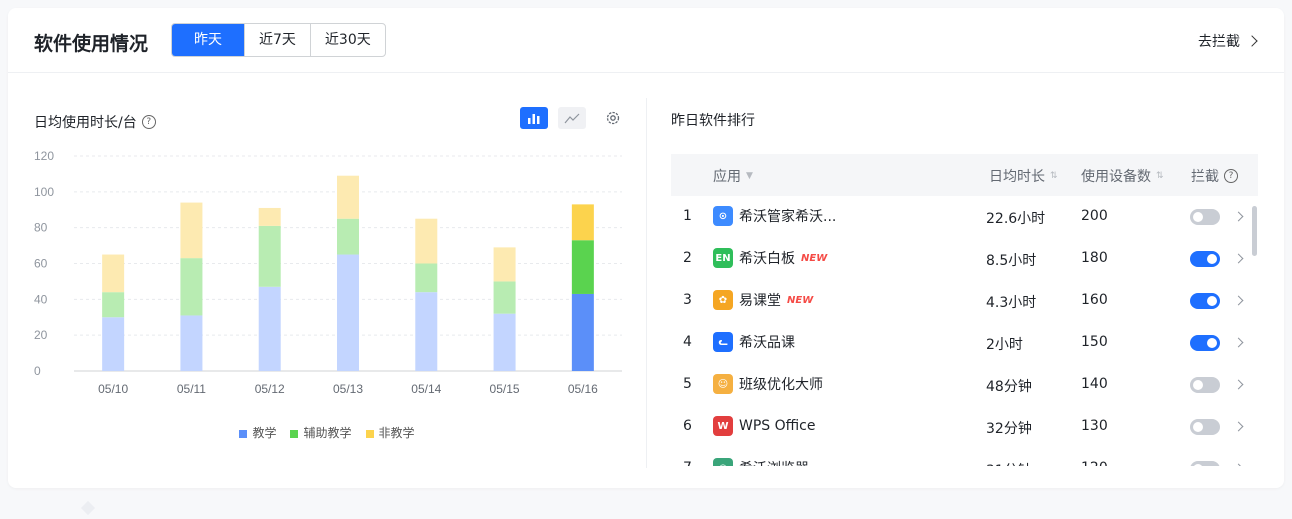  Describe the element at coordinates (44, 156) in the screenshot. I see `y-tick-label: 120` at that location.